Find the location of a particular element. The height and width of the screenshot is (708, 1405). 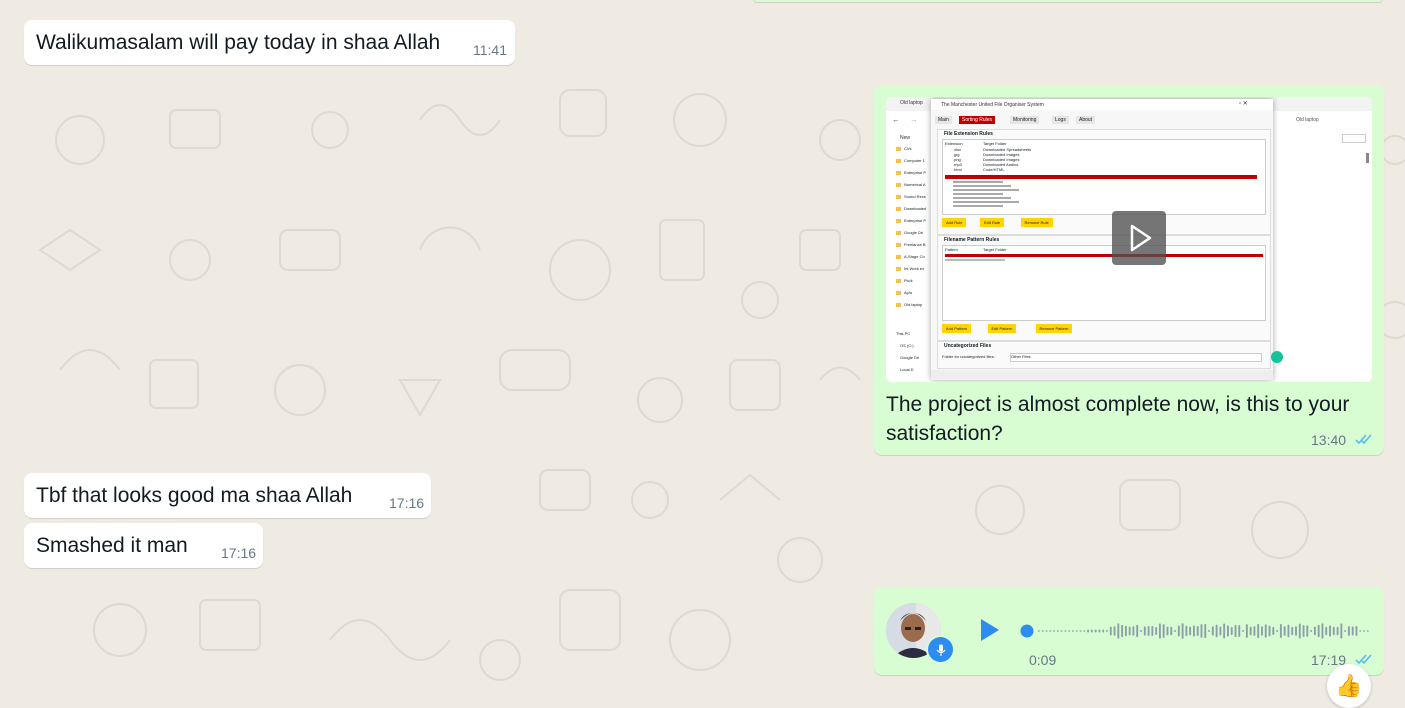

thumb-button: Remove Pattern is located at coordinates (1054, 328).